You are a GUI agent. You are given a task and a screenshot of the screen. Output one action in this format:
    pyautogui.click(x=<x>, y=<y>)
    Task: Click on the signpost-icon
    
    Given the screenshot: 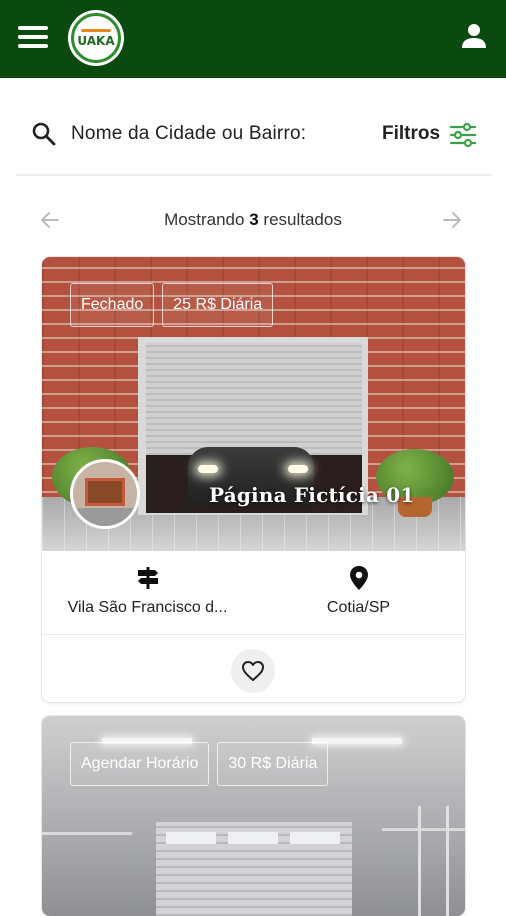 What is the action you would take?
    pyautogui.click(x=148, y=578)
    